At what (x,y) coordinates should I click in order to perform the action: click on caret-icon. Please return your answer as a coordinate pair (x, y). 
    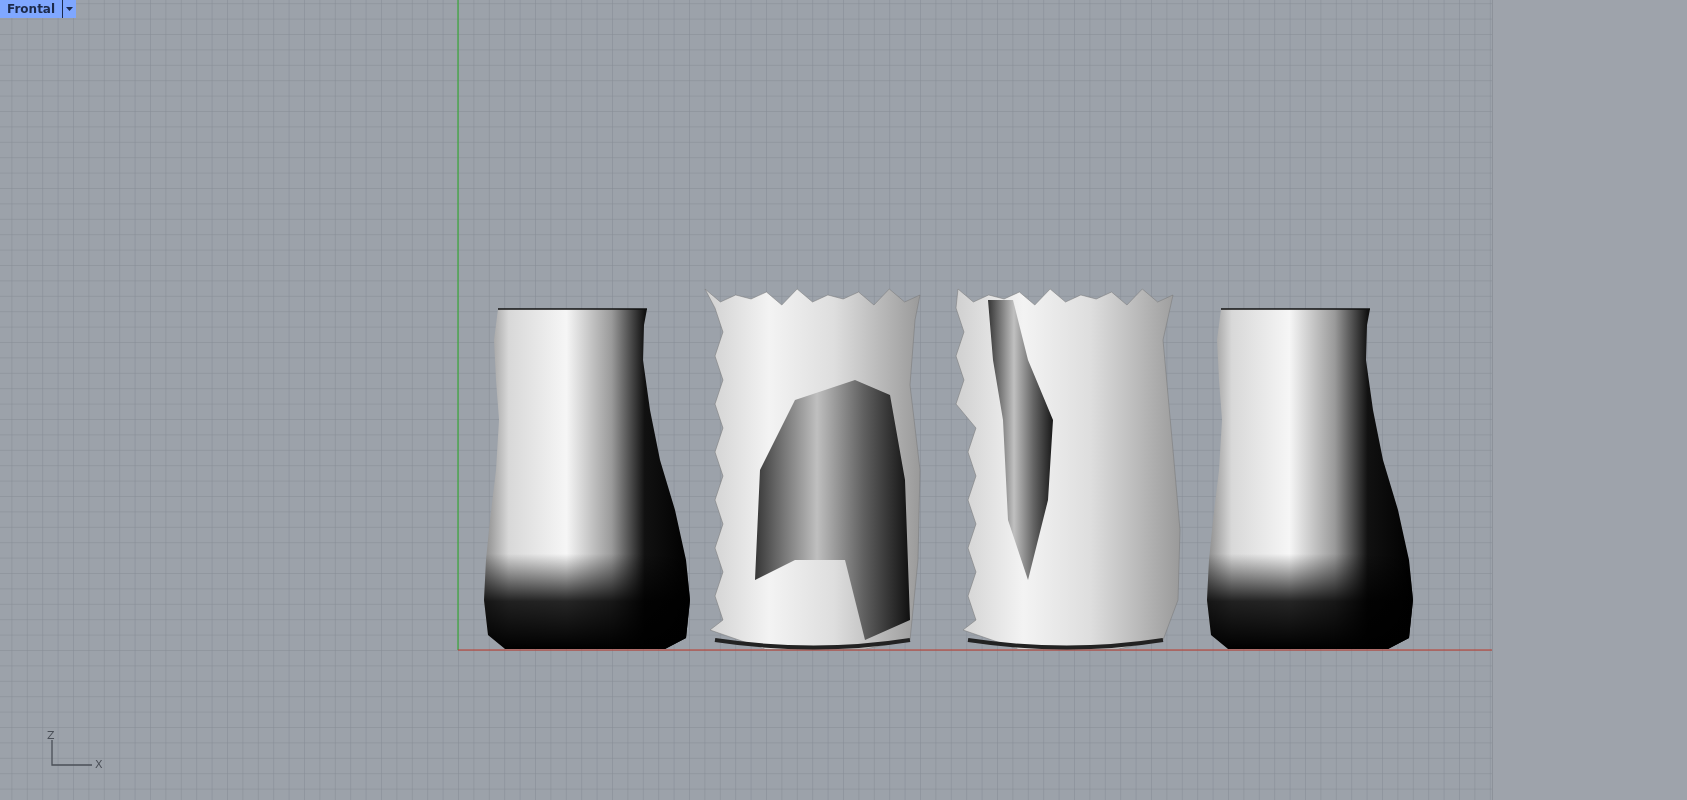
    Looking at the image, I should click on (70, 9).